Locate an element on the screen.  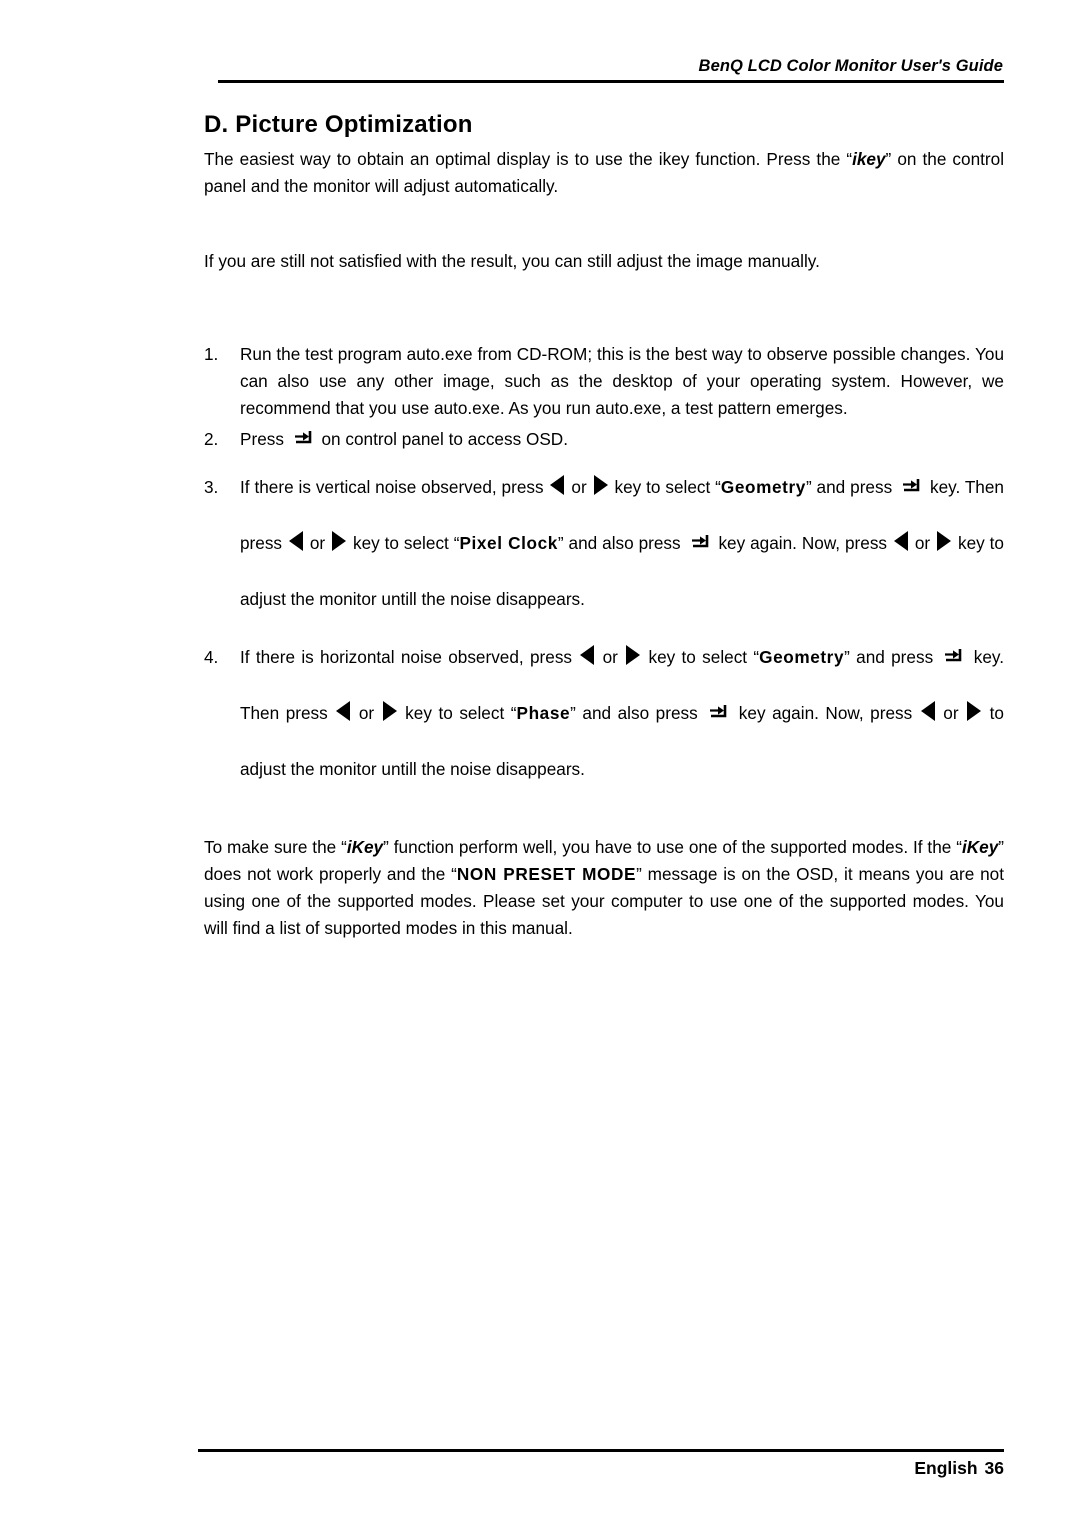
step-text-after: on control panel to access OSD. is located at coordinates (442, 439).